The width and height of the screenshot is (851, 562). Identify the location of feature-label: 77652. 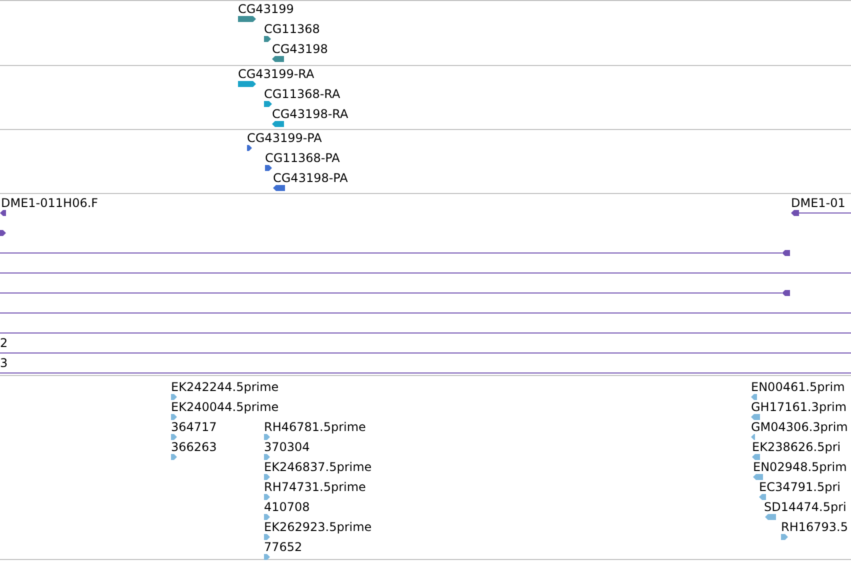
(283, 547).